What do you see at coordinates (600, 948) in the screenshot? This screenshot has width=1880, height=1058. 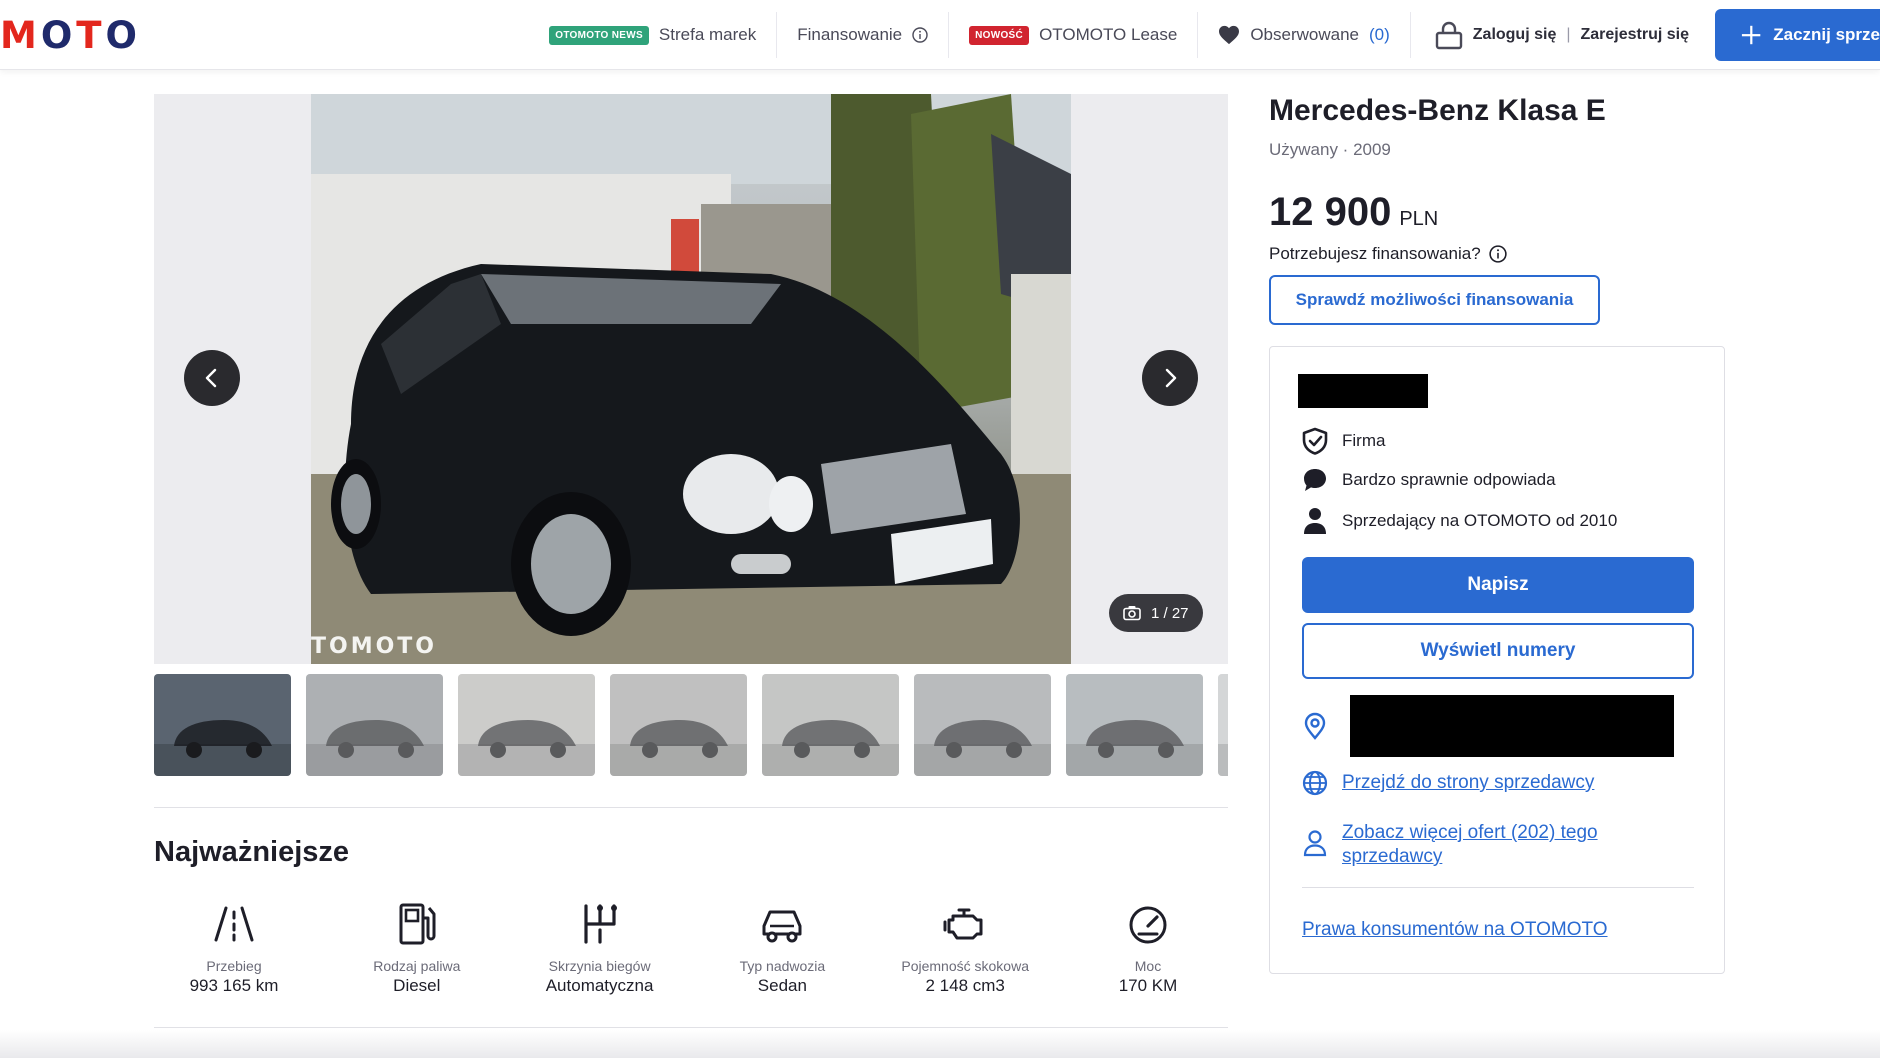 I see `spec-gearbox: Skrzynia biegów Automatyczna` at bounding box center [600, 948].